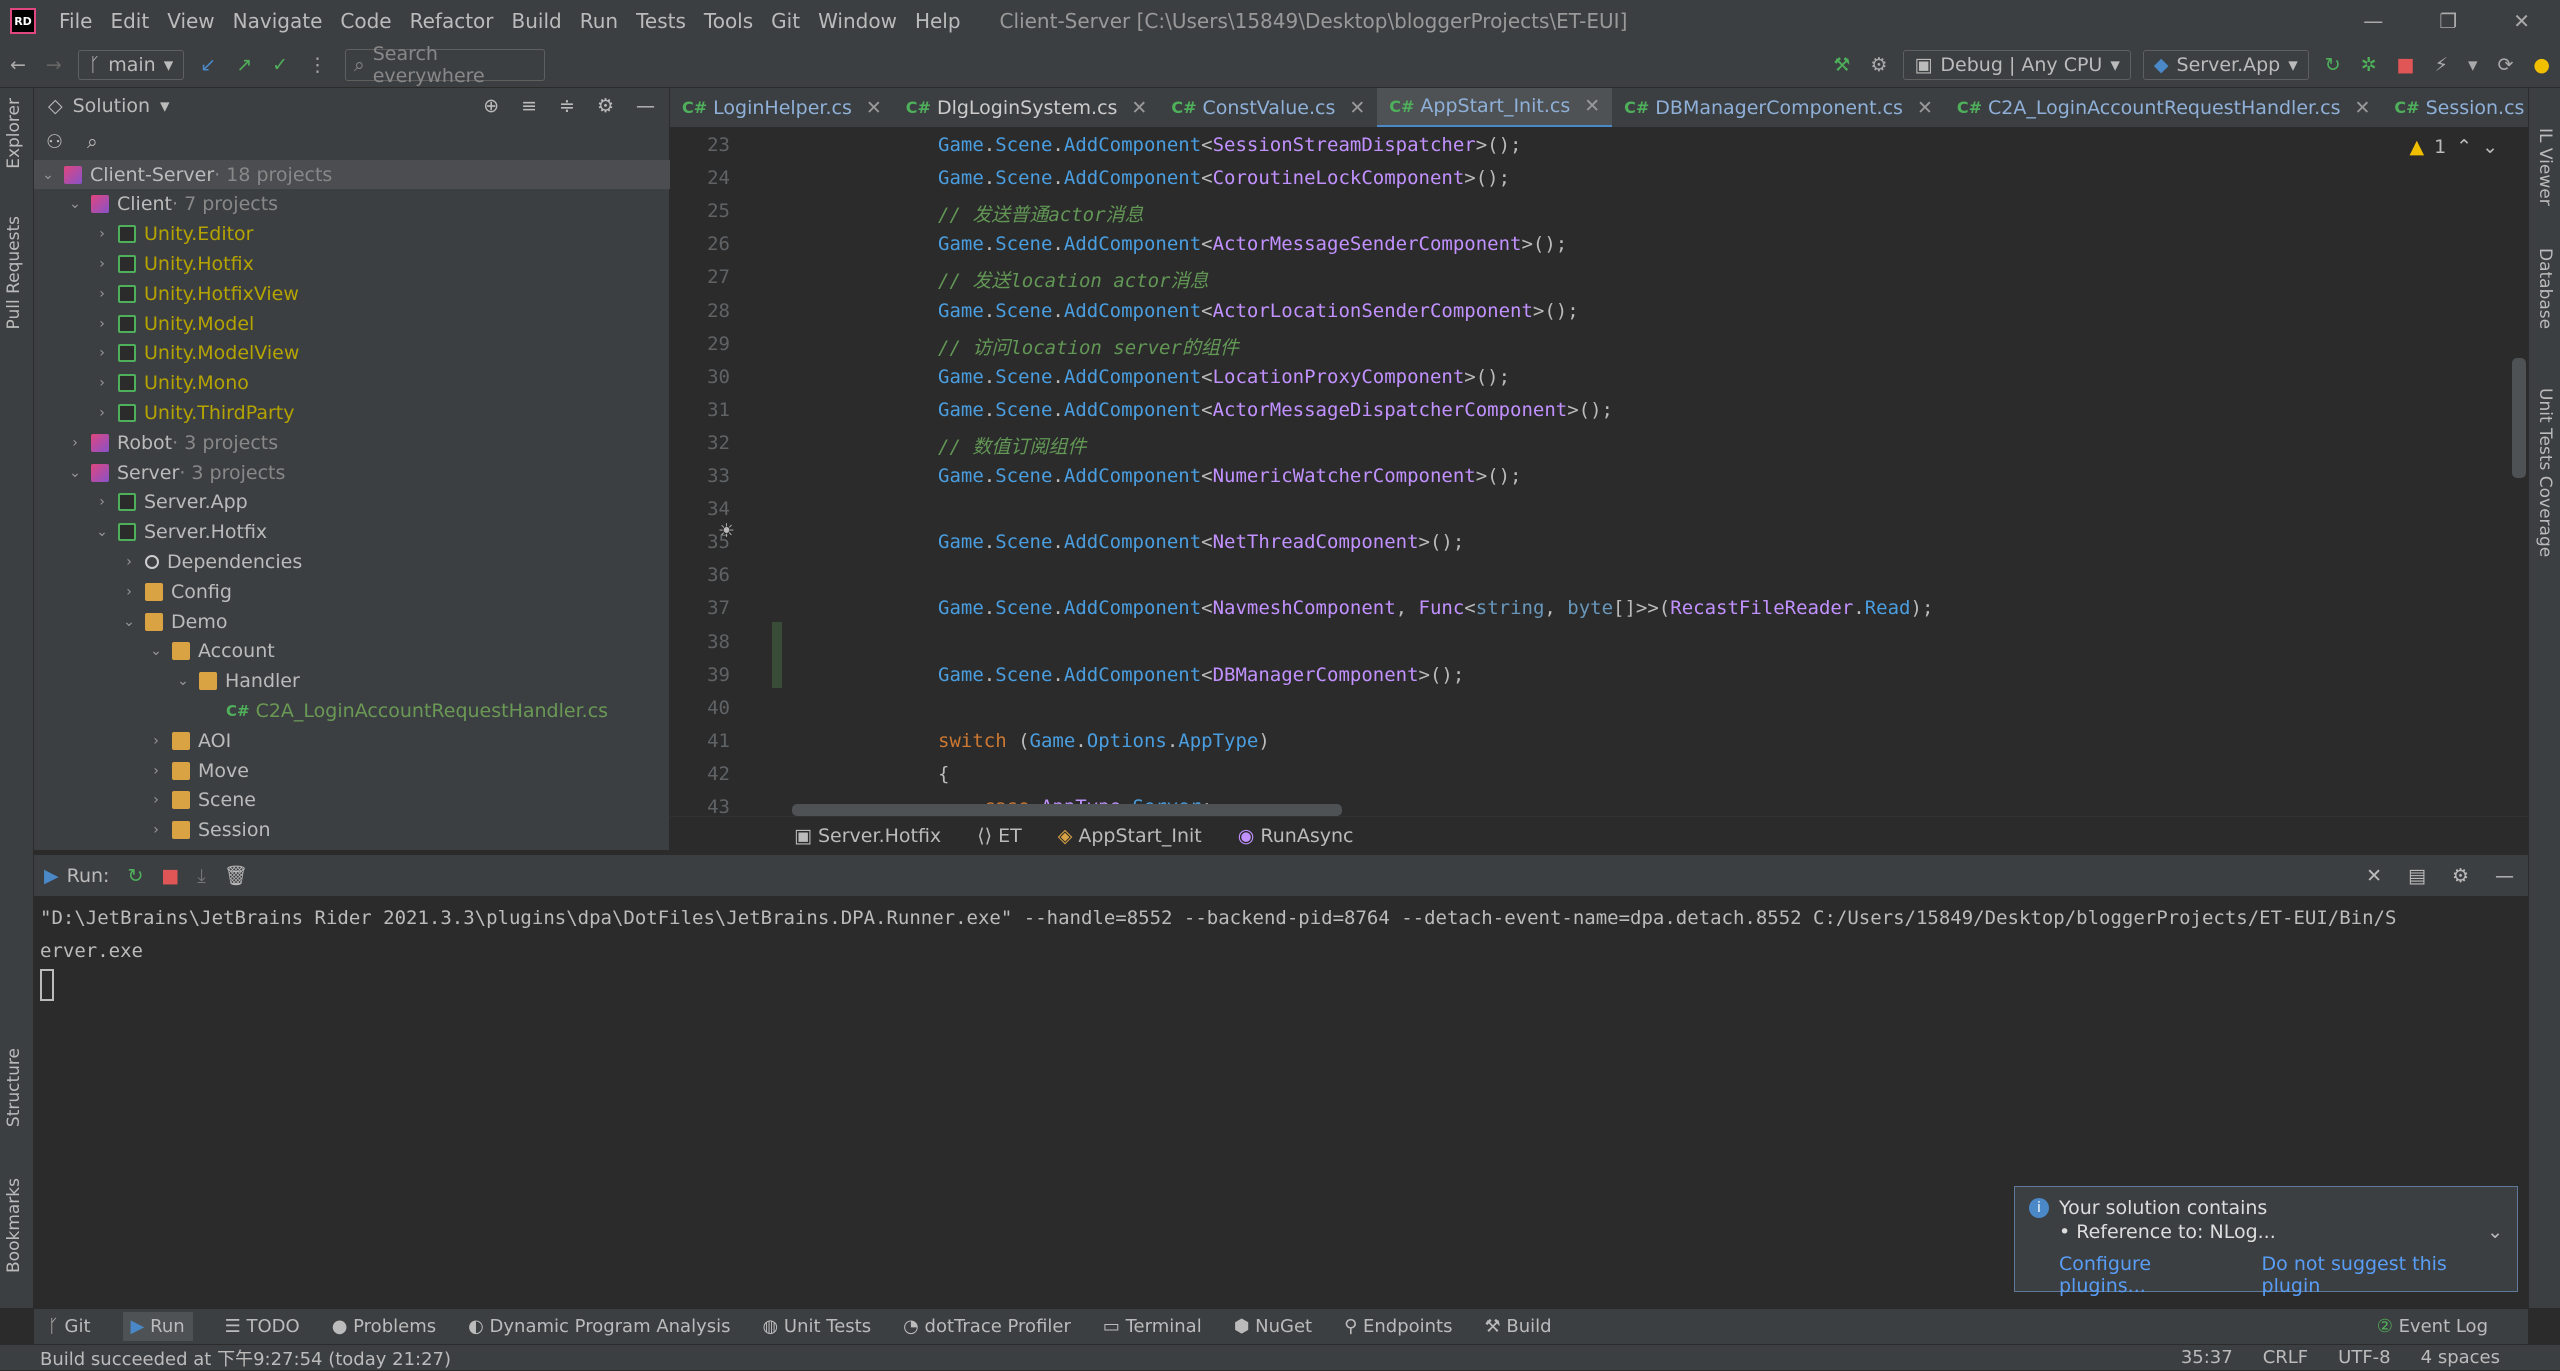 The image size is (2560, 1371). I want to click on menu-item-run: Run, so click(599, 21).